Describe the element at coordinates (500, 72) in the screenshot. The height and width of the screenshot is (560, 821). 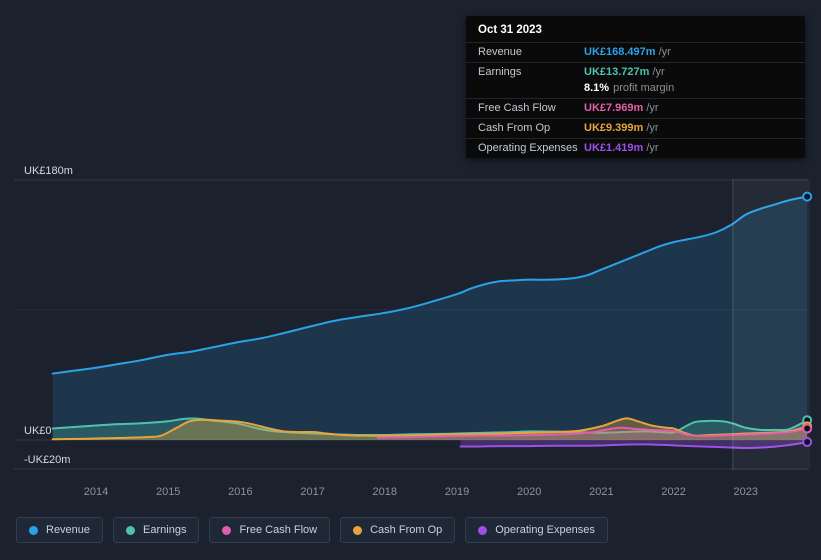
I see `tooltip-label: Earnings` at that location.